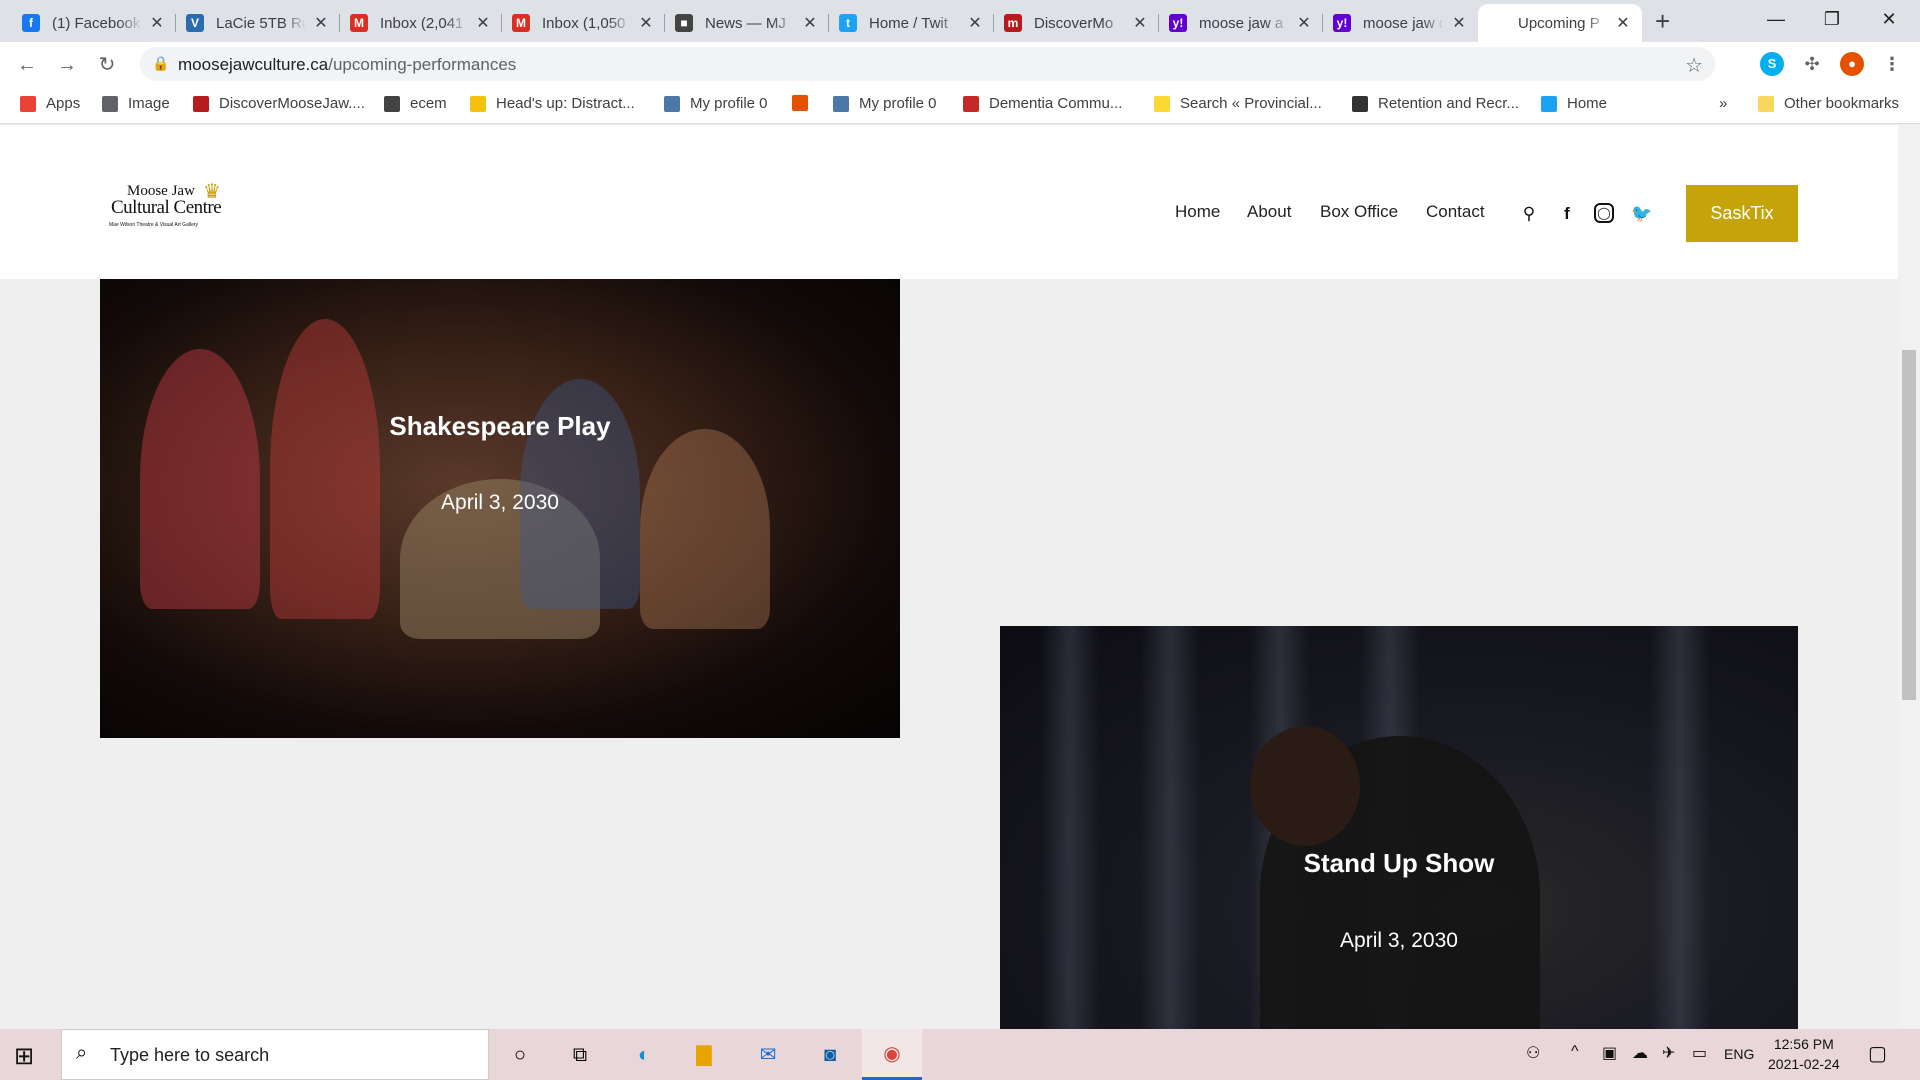  Describe the element at coordinates (1723, 103) in the screenshot. I see `bookmarks-overflow-button: »` at that location.